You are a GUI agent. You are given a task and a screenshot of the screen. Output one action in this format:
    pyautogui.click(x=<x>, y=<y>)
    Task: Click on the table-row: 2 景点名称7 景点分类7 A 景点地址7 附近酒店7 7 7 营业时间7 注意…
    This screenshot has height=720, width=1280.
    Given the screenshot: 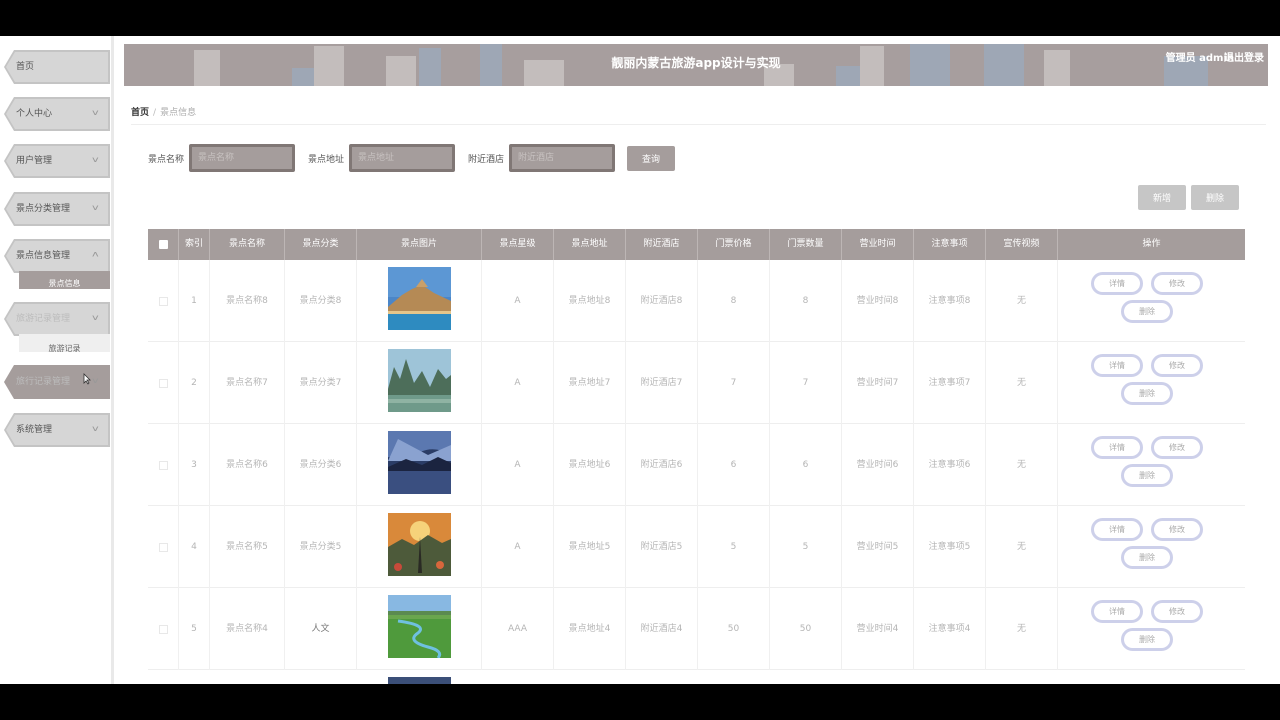 What is the action you would take?
    pyautogui.click(x=696, y=383)
    